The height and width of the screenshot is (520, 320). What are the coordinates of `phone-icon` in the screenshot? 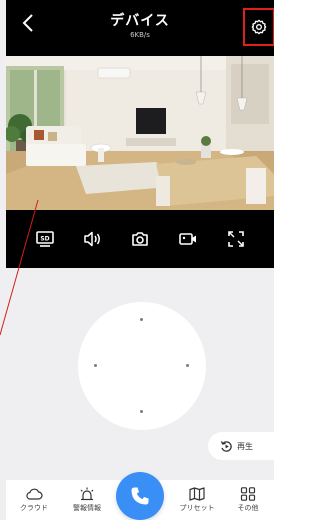 It's located at (140, 496).